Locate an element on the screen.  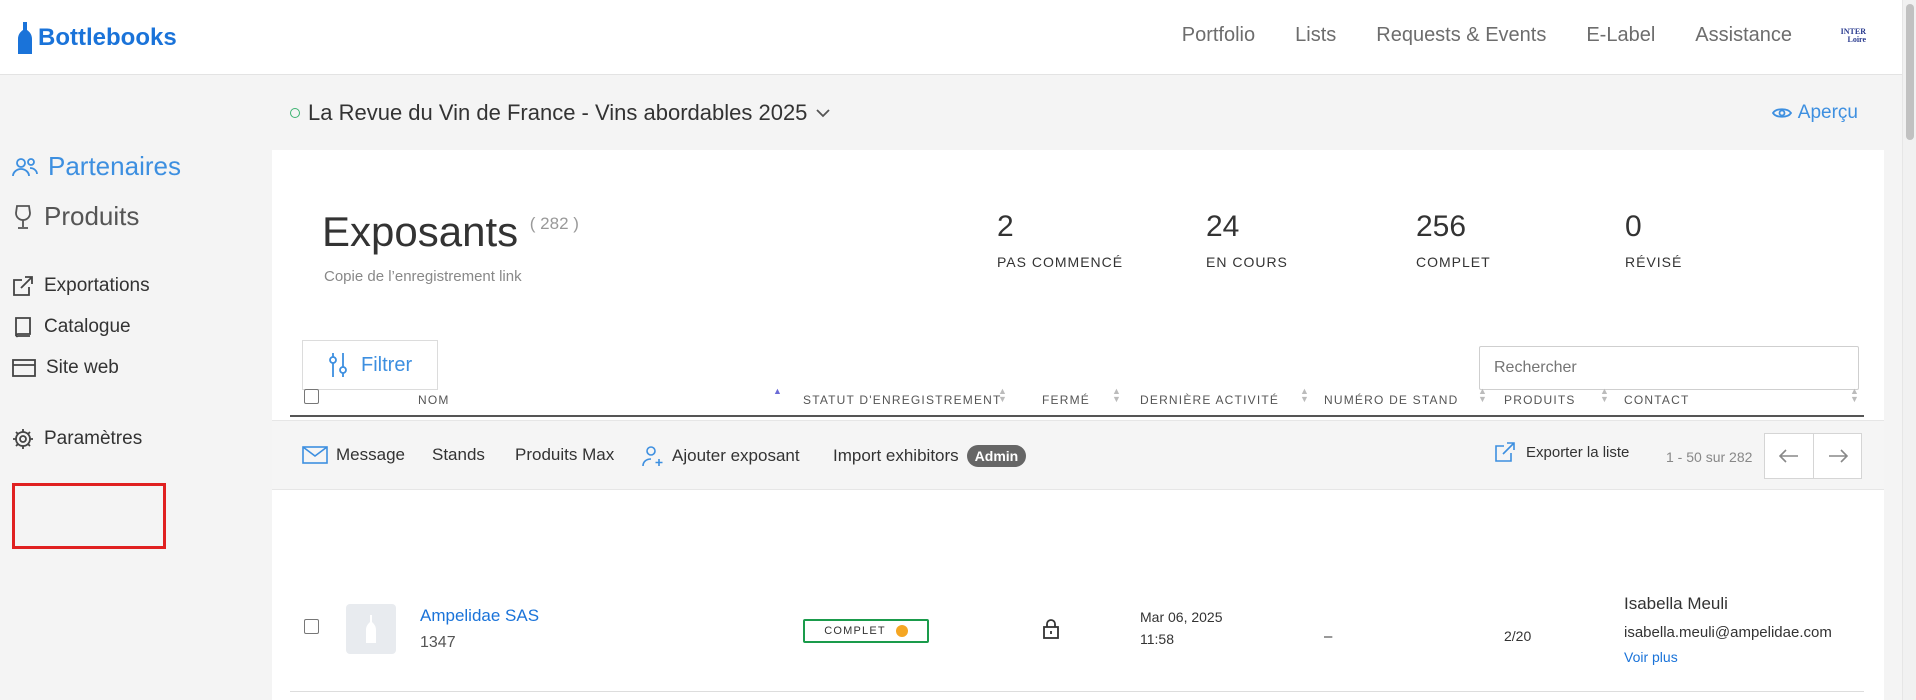
last-activity-date: Mar 06, 2025 is located at coordinates (1181, 617).